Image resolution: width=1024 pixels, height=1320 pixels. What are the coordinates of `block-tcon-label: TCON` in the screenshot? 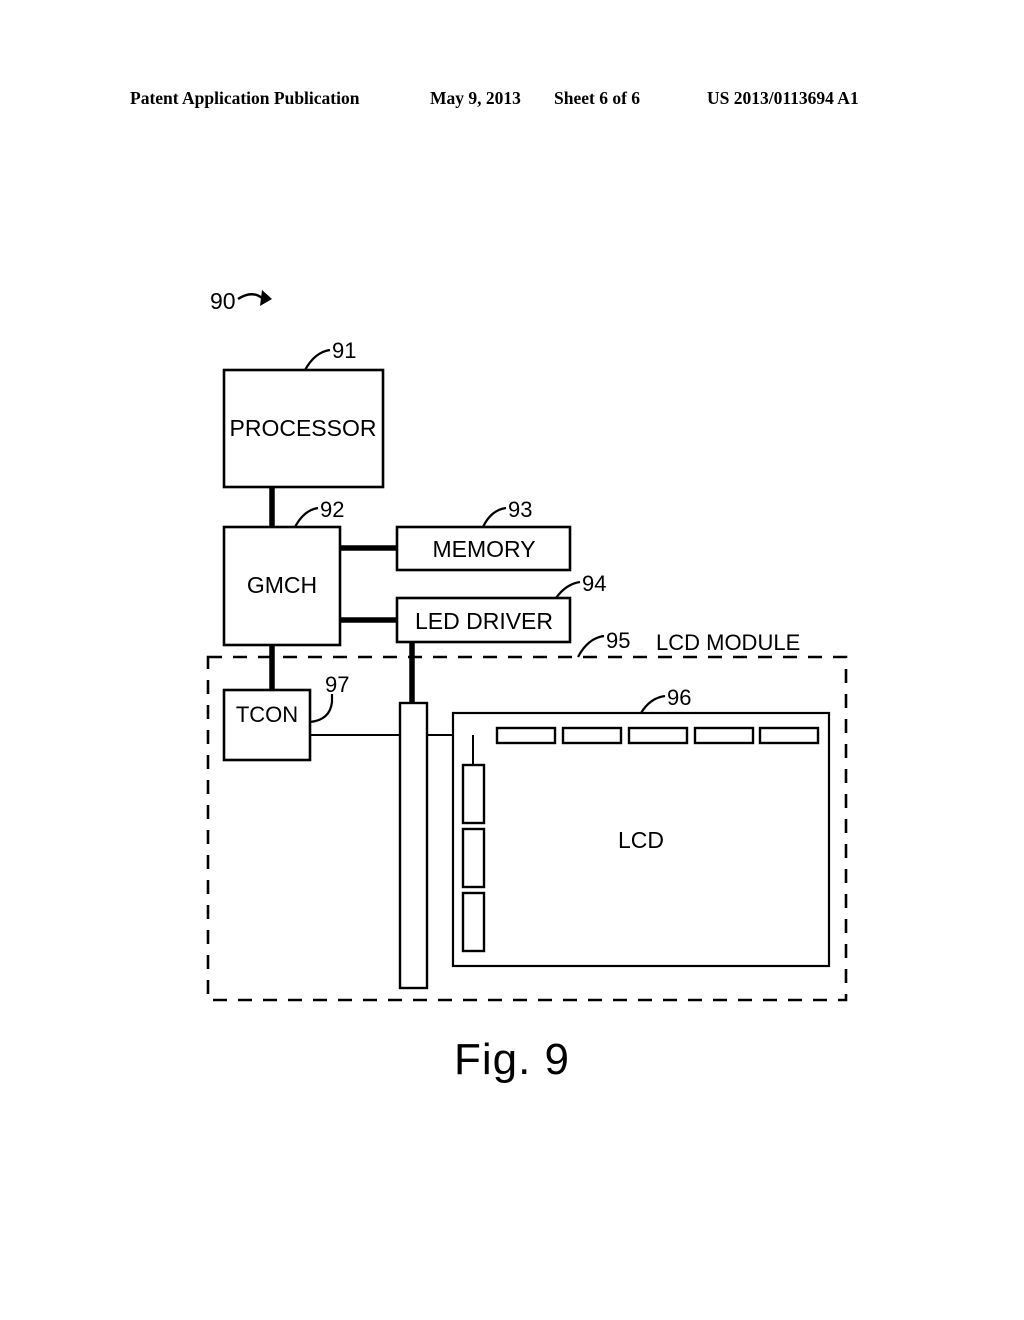 It's located at (267, 714).